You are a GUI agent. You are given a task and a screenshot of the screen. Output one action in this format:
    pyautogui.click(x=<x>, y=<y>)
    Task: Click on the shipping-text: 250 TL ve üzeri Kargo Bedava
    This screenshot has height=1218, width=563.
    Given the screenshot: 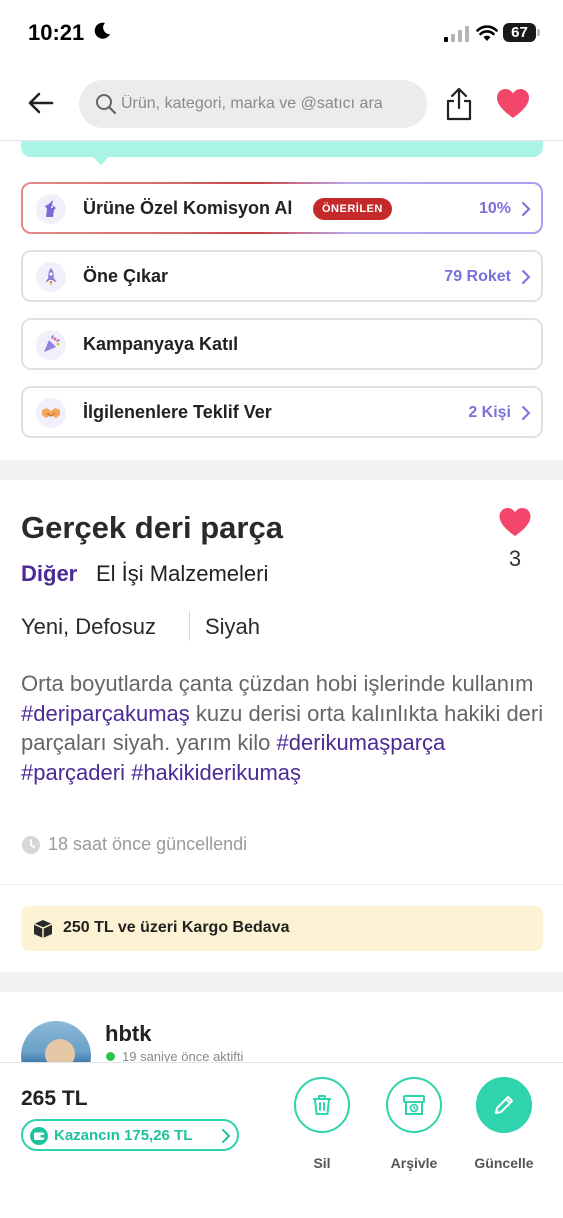 What is the action you would take?
    pyautogui.click(x=176, y=927)
    